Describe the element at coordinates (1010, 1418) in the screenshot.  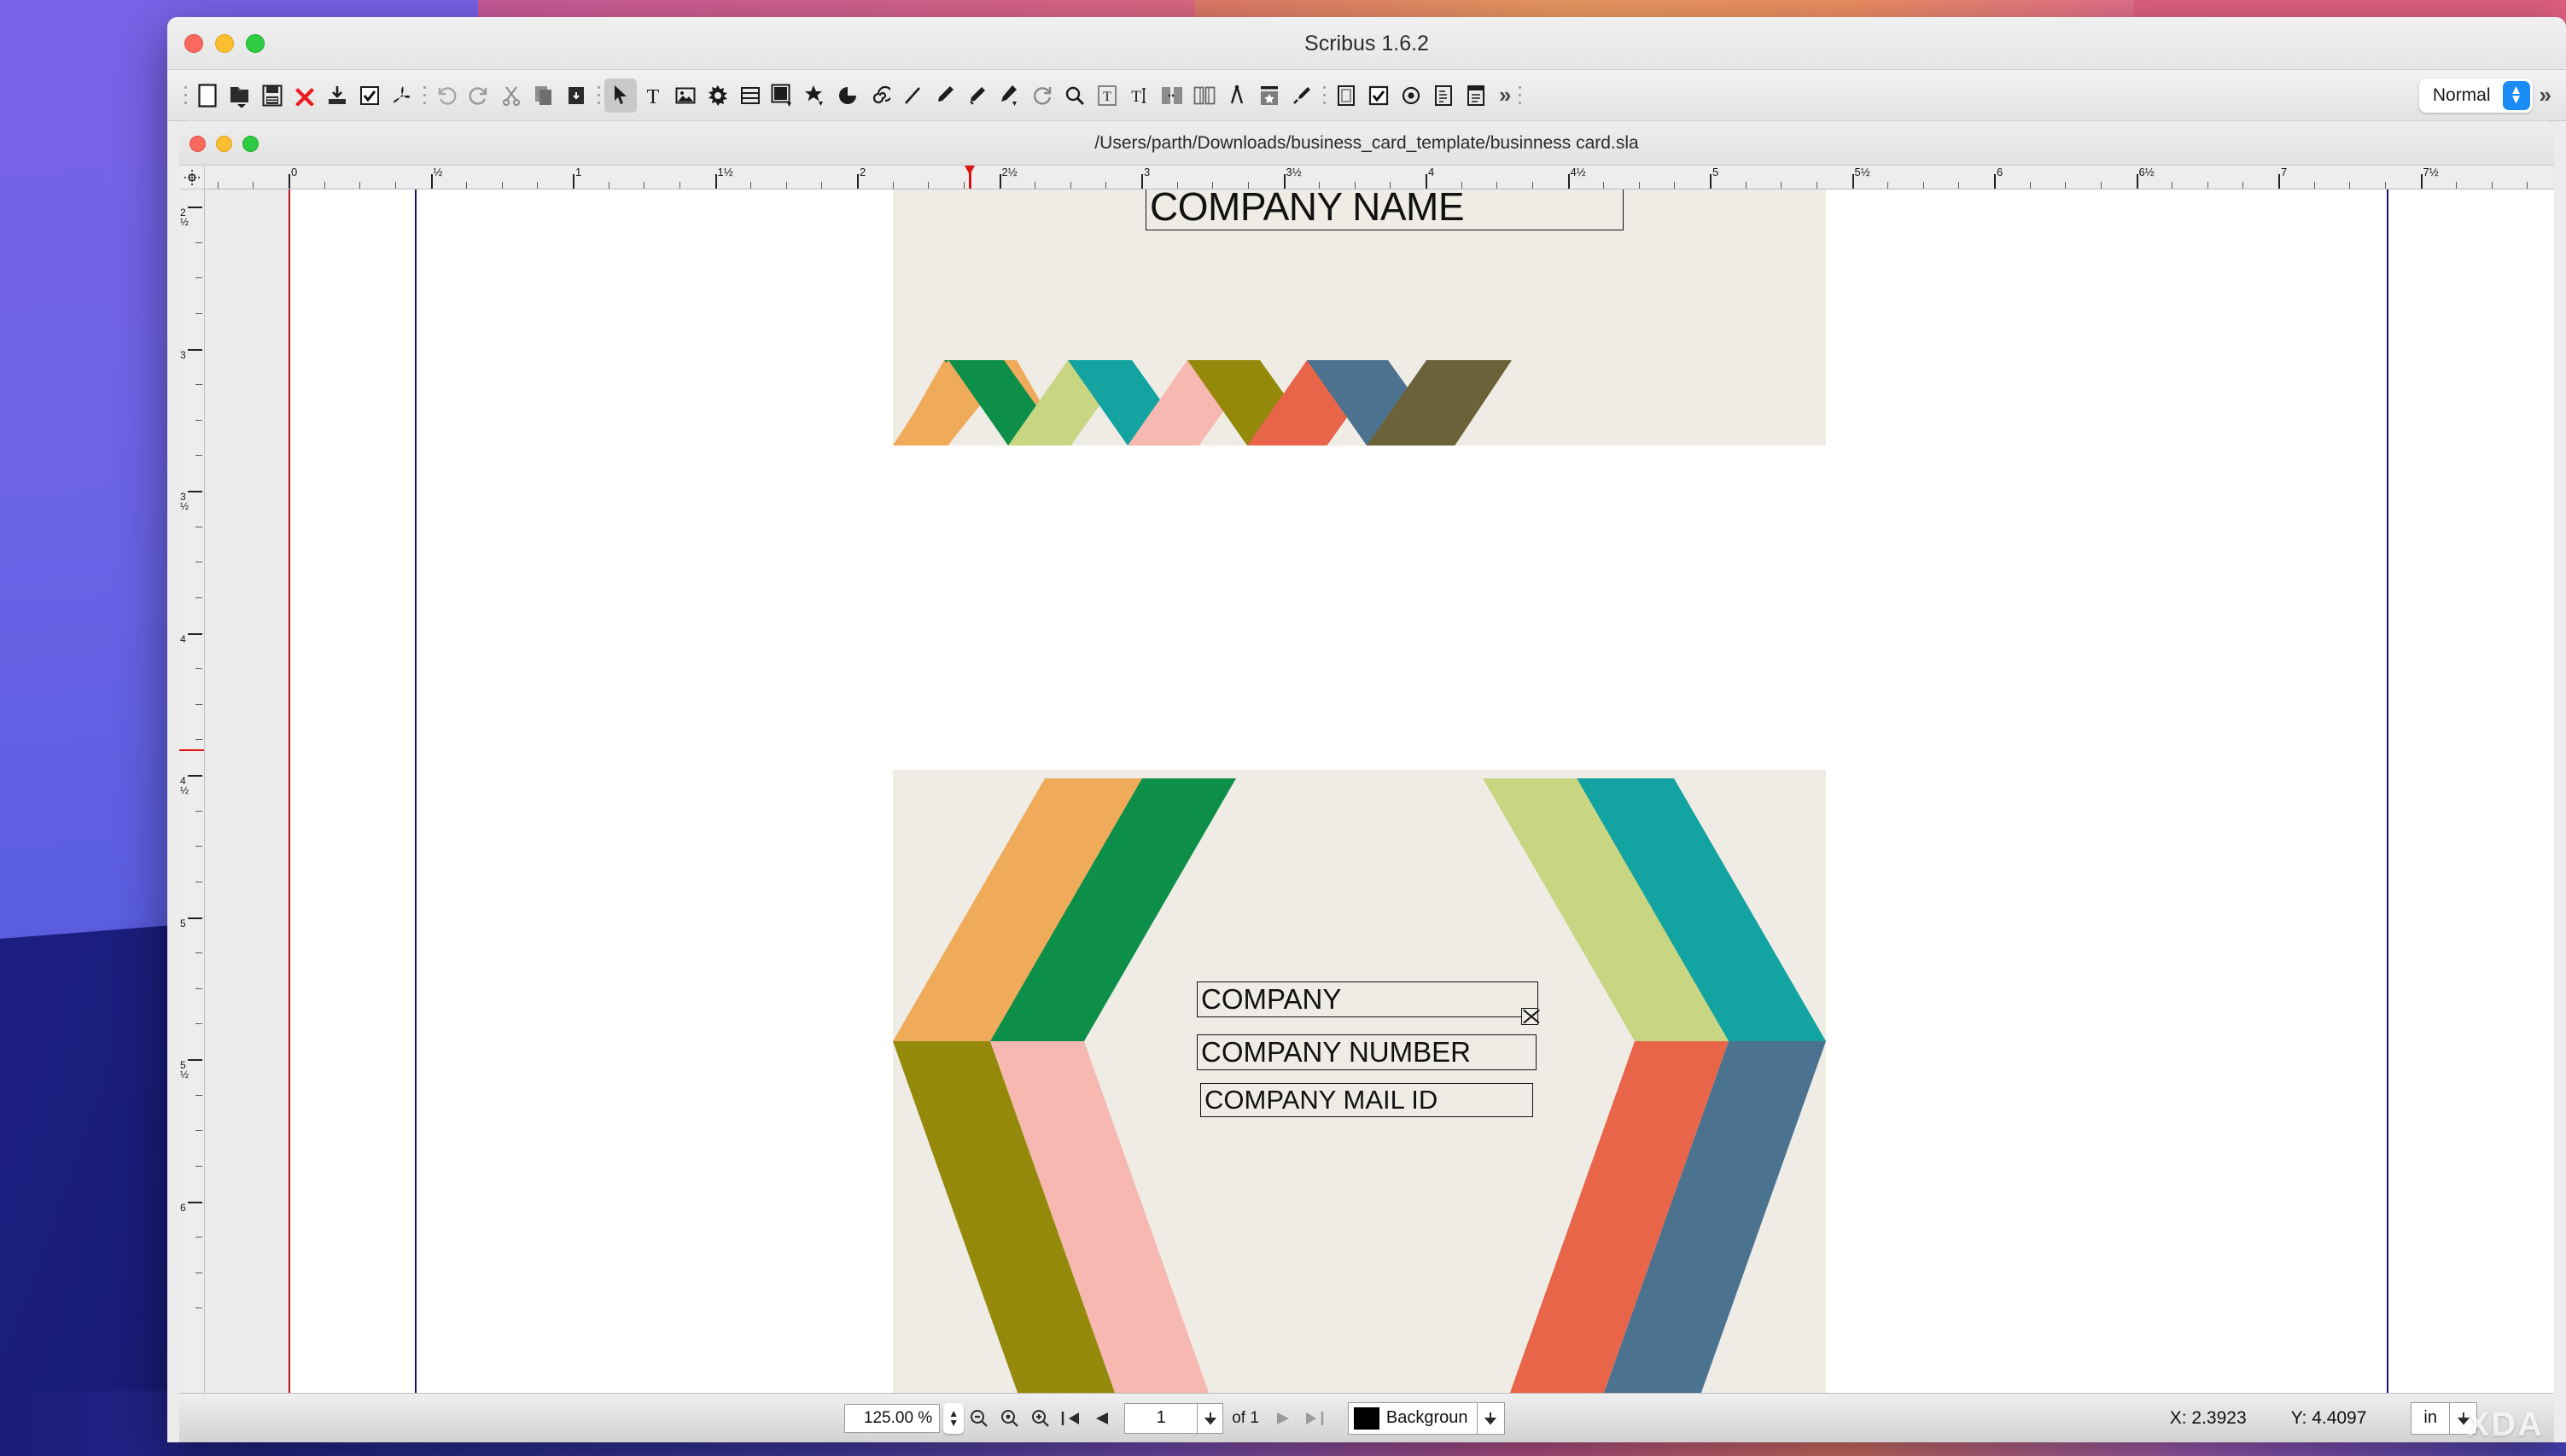
I see `zoom-100-icon` at that location.